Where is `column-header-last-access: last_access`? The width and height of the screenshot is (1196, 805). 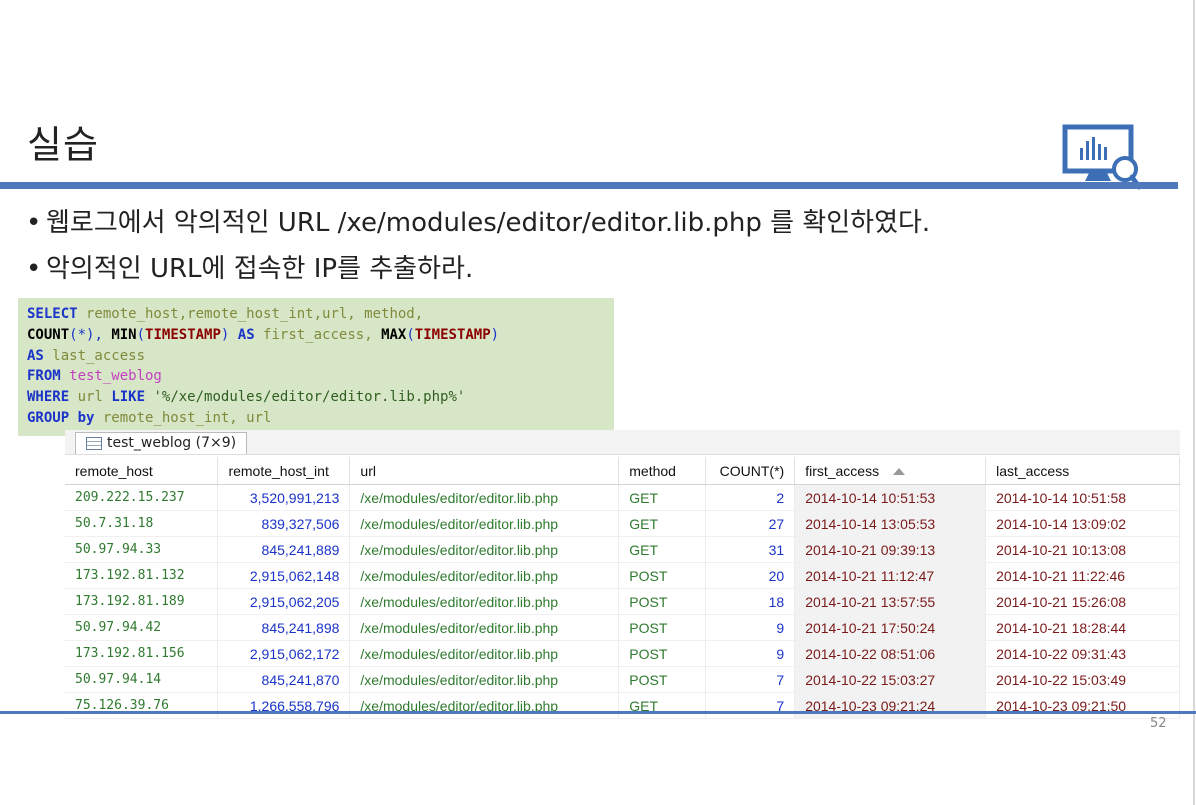 column-header-last-access: last_access is located at coordinates (1082, 471).